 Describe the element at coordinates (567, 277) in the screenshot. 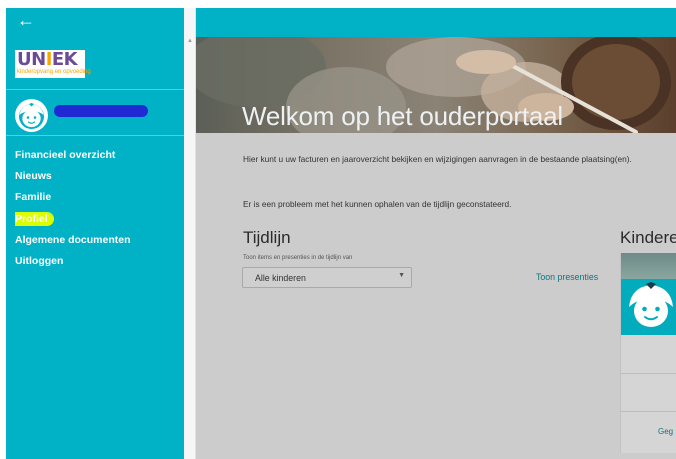

I see `show-presences-link: Toon presenties` at that location.